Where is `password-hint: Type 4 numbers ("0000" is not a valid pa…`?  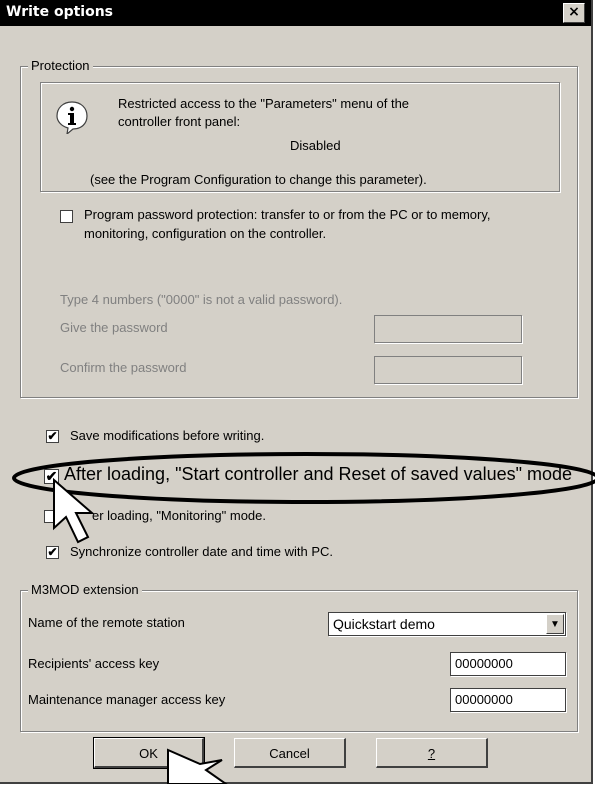 password-hint: Type 4 numbers ("0000" is not a valid pa… is located at coordinates (201, 299).